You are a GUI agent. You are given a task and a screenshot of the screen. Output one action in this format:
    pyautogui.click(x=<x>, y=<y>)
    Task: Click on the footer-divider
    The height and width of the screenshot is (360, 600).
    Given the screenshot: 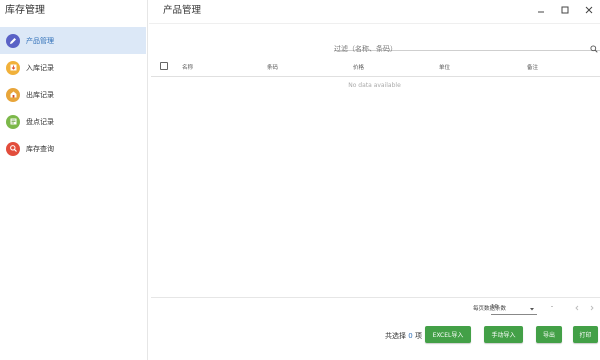 What is the action you would take?
    pyautogui.click(x=375, y=297)
    